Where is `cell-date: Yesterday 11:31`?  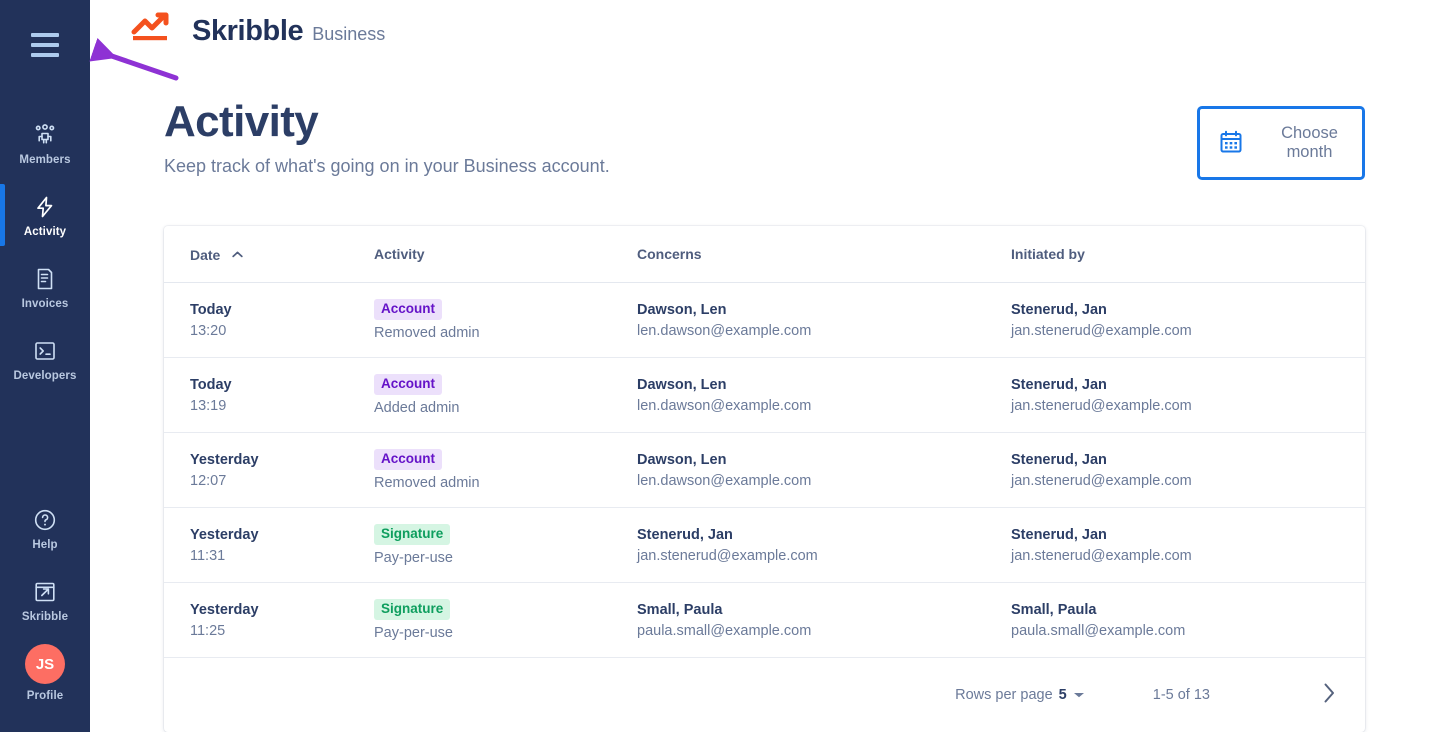 cell-date: Yesterday 11:31 is located at coordinates (269, 545).